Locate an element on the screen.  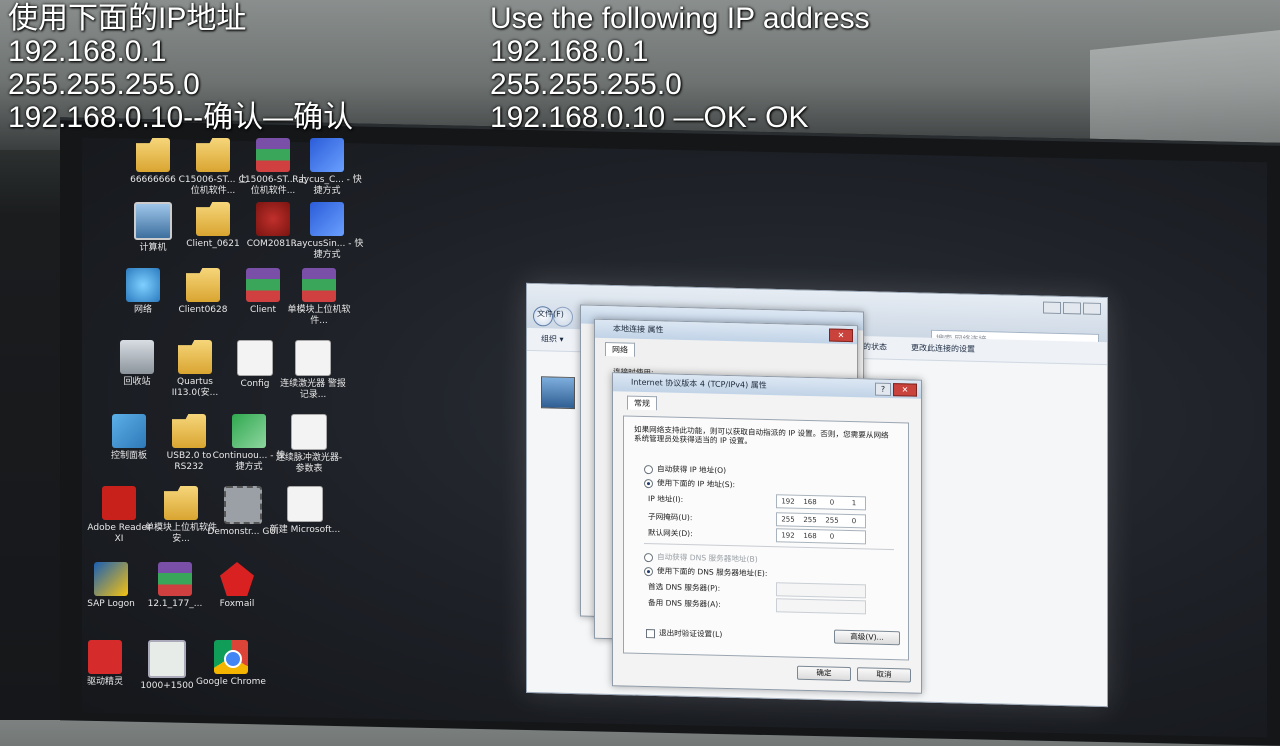
gateway-octet is located at coordinates (854, 537).